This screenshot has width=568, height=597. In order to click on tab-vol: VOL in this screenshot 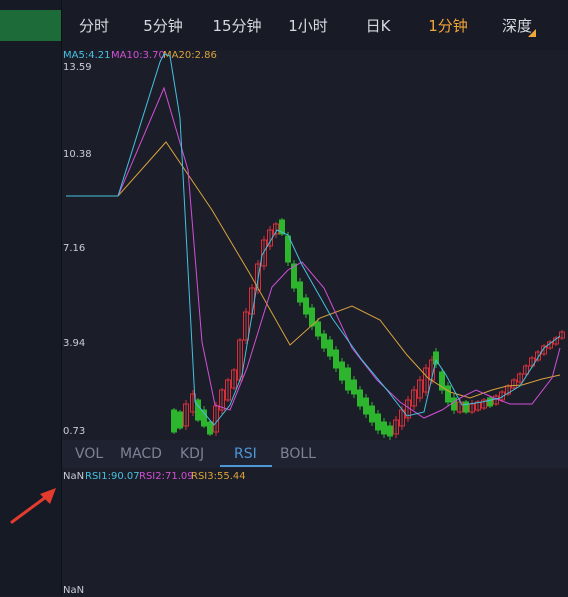, I will do `click(89, 454)`.